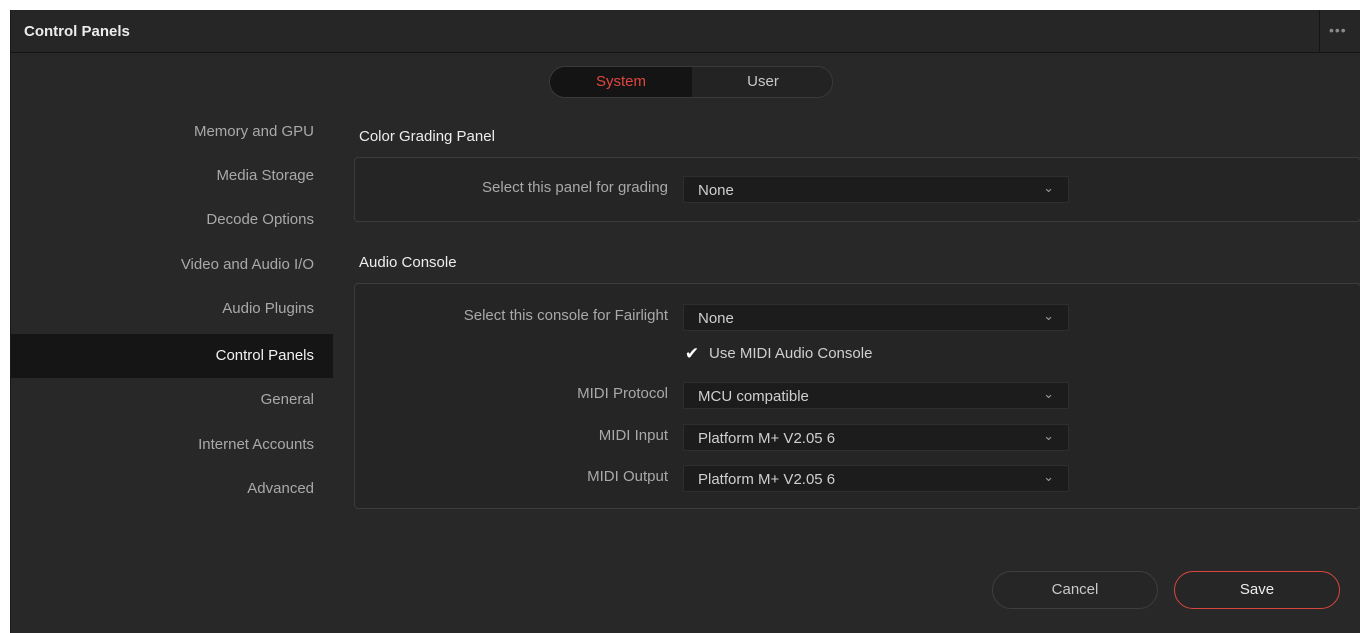 This screenshot has width=1360, height=633. What do you see at coordinates (767, 479) in the screenshot?
I see `midi-output-value: Platform M+ V2.05 6` at bounding box center [767, 479].